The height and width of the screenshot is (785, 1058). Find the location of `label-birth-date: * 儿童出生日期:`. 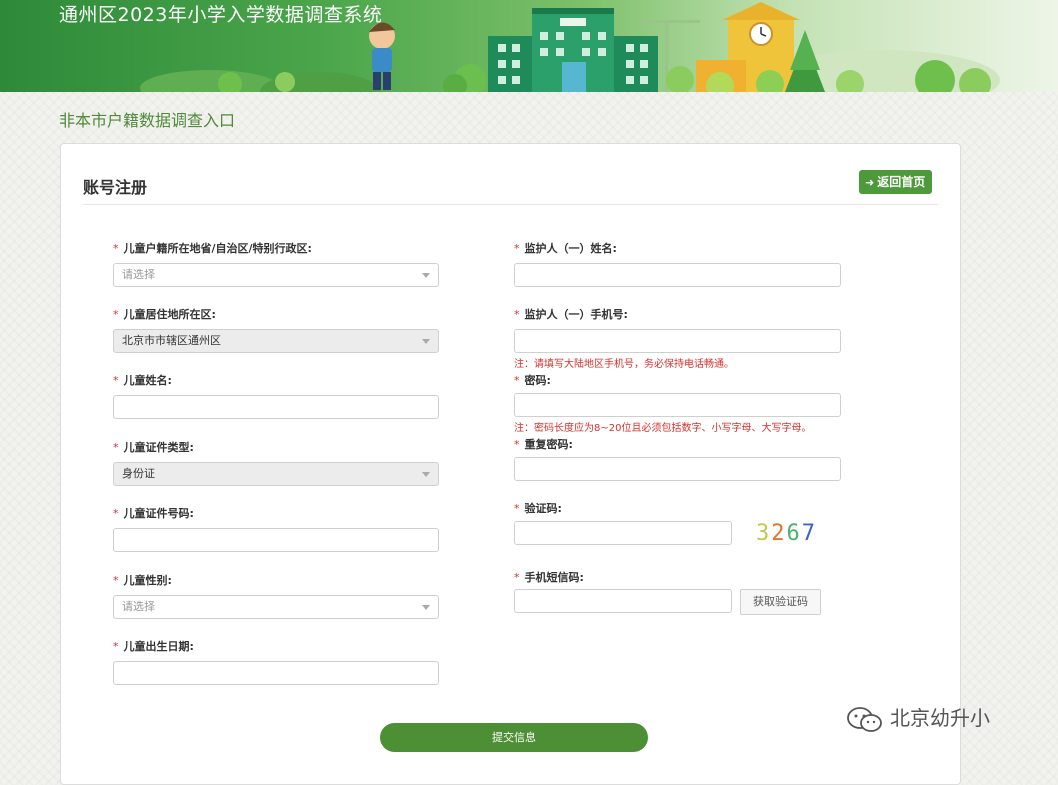

label-birth-date: * 儿童出生日期: is located at coordinates (153, 646).